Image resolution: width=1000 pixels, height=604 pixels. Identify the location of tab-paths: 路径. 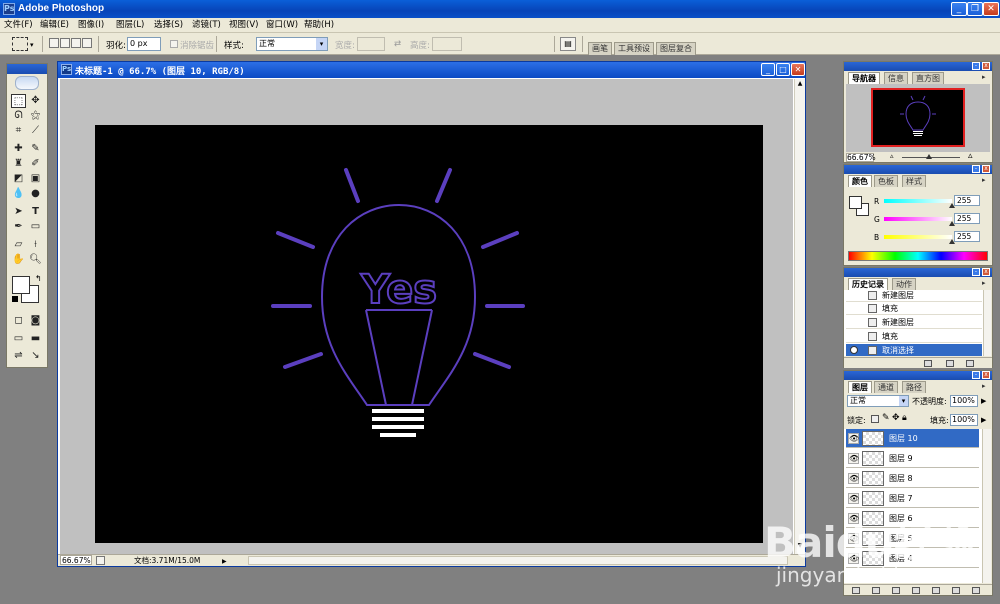
(914, 387).